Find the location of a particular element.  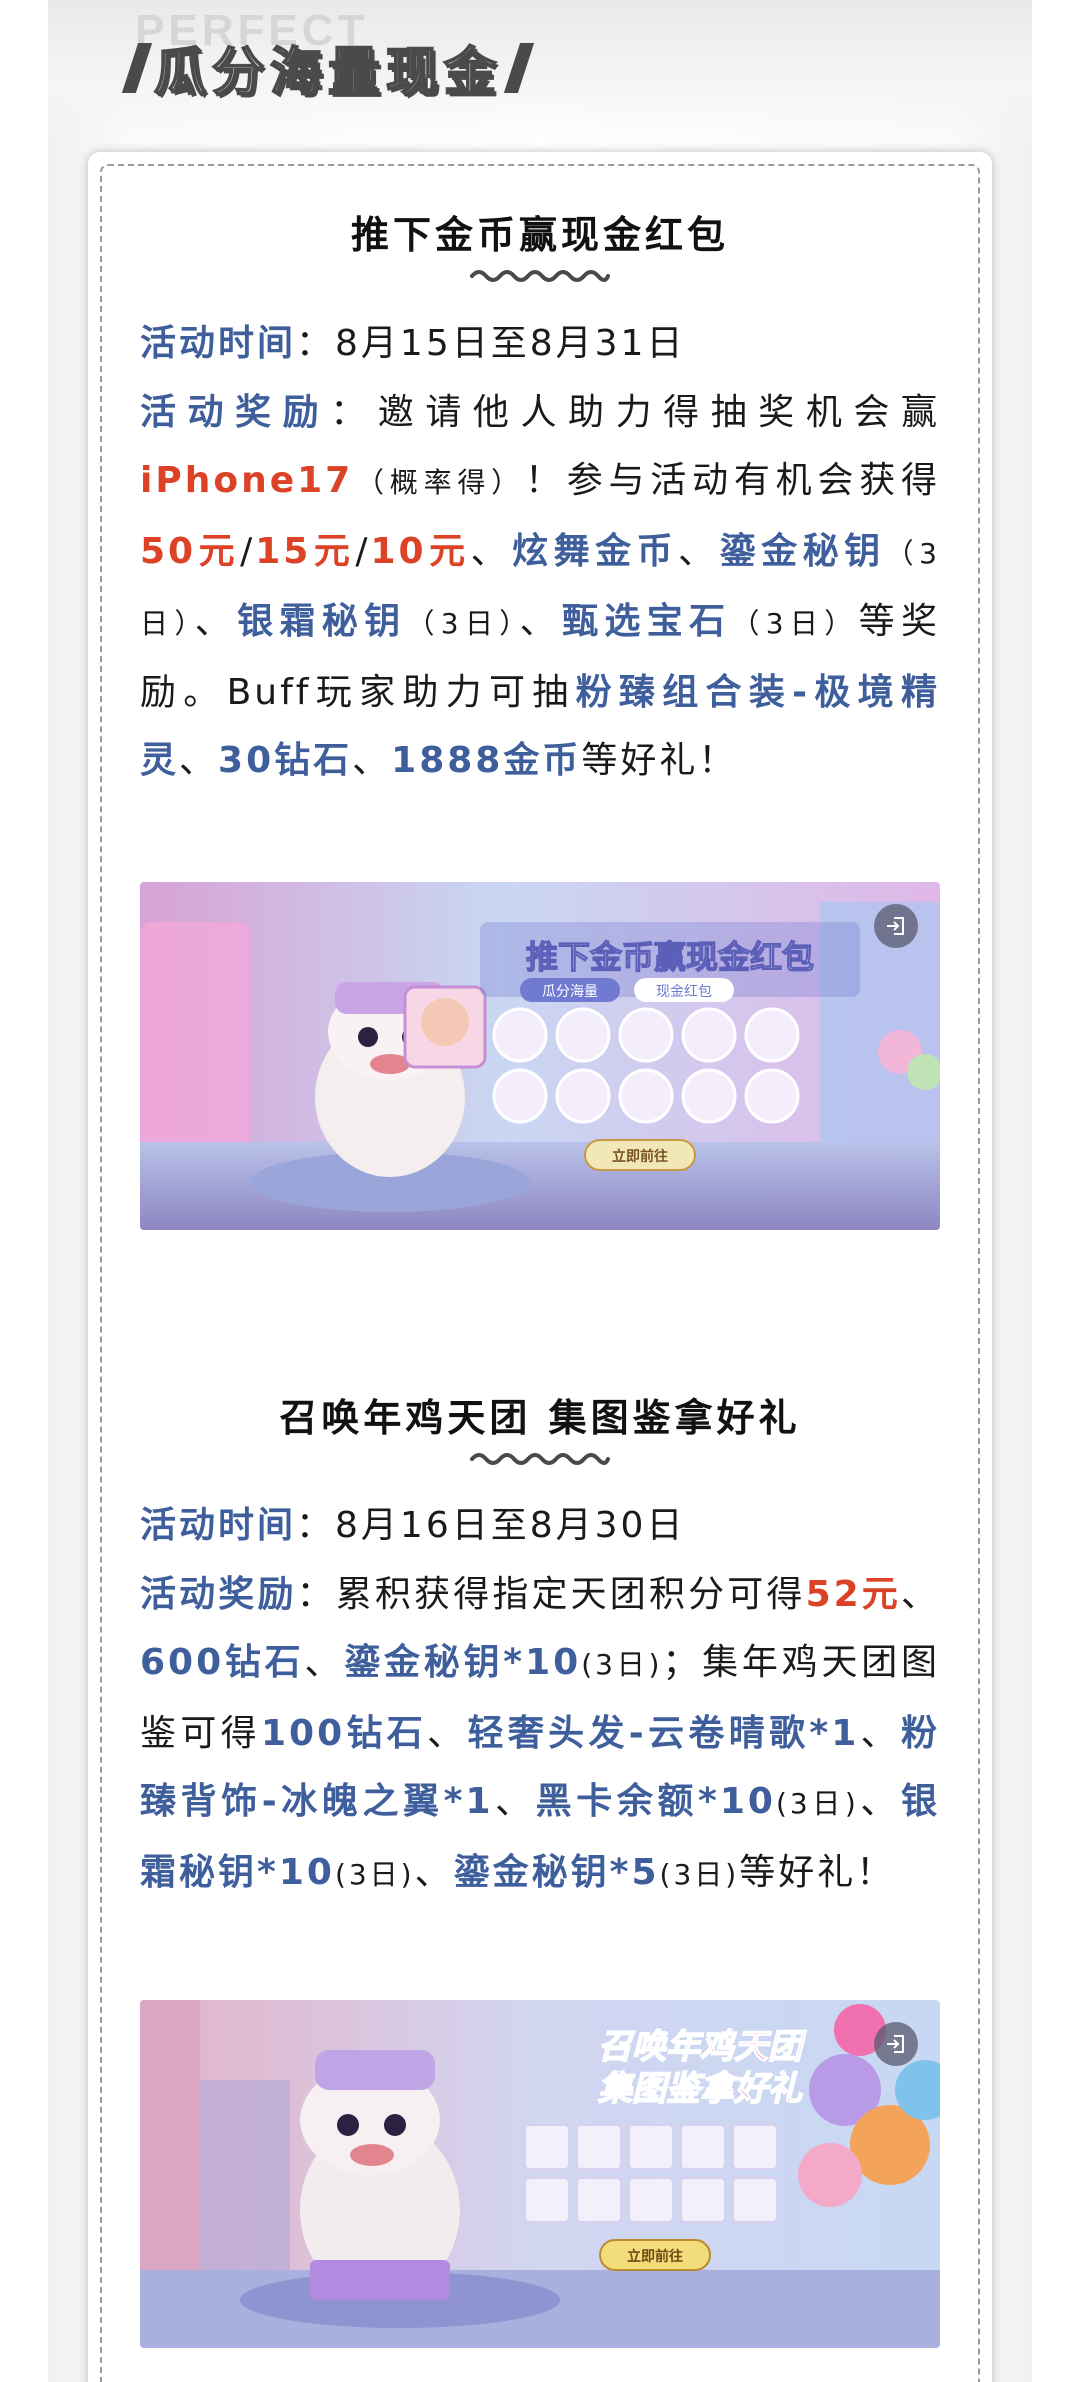

reward-item: 甄选宝石 is located at coordinates (647, 621).